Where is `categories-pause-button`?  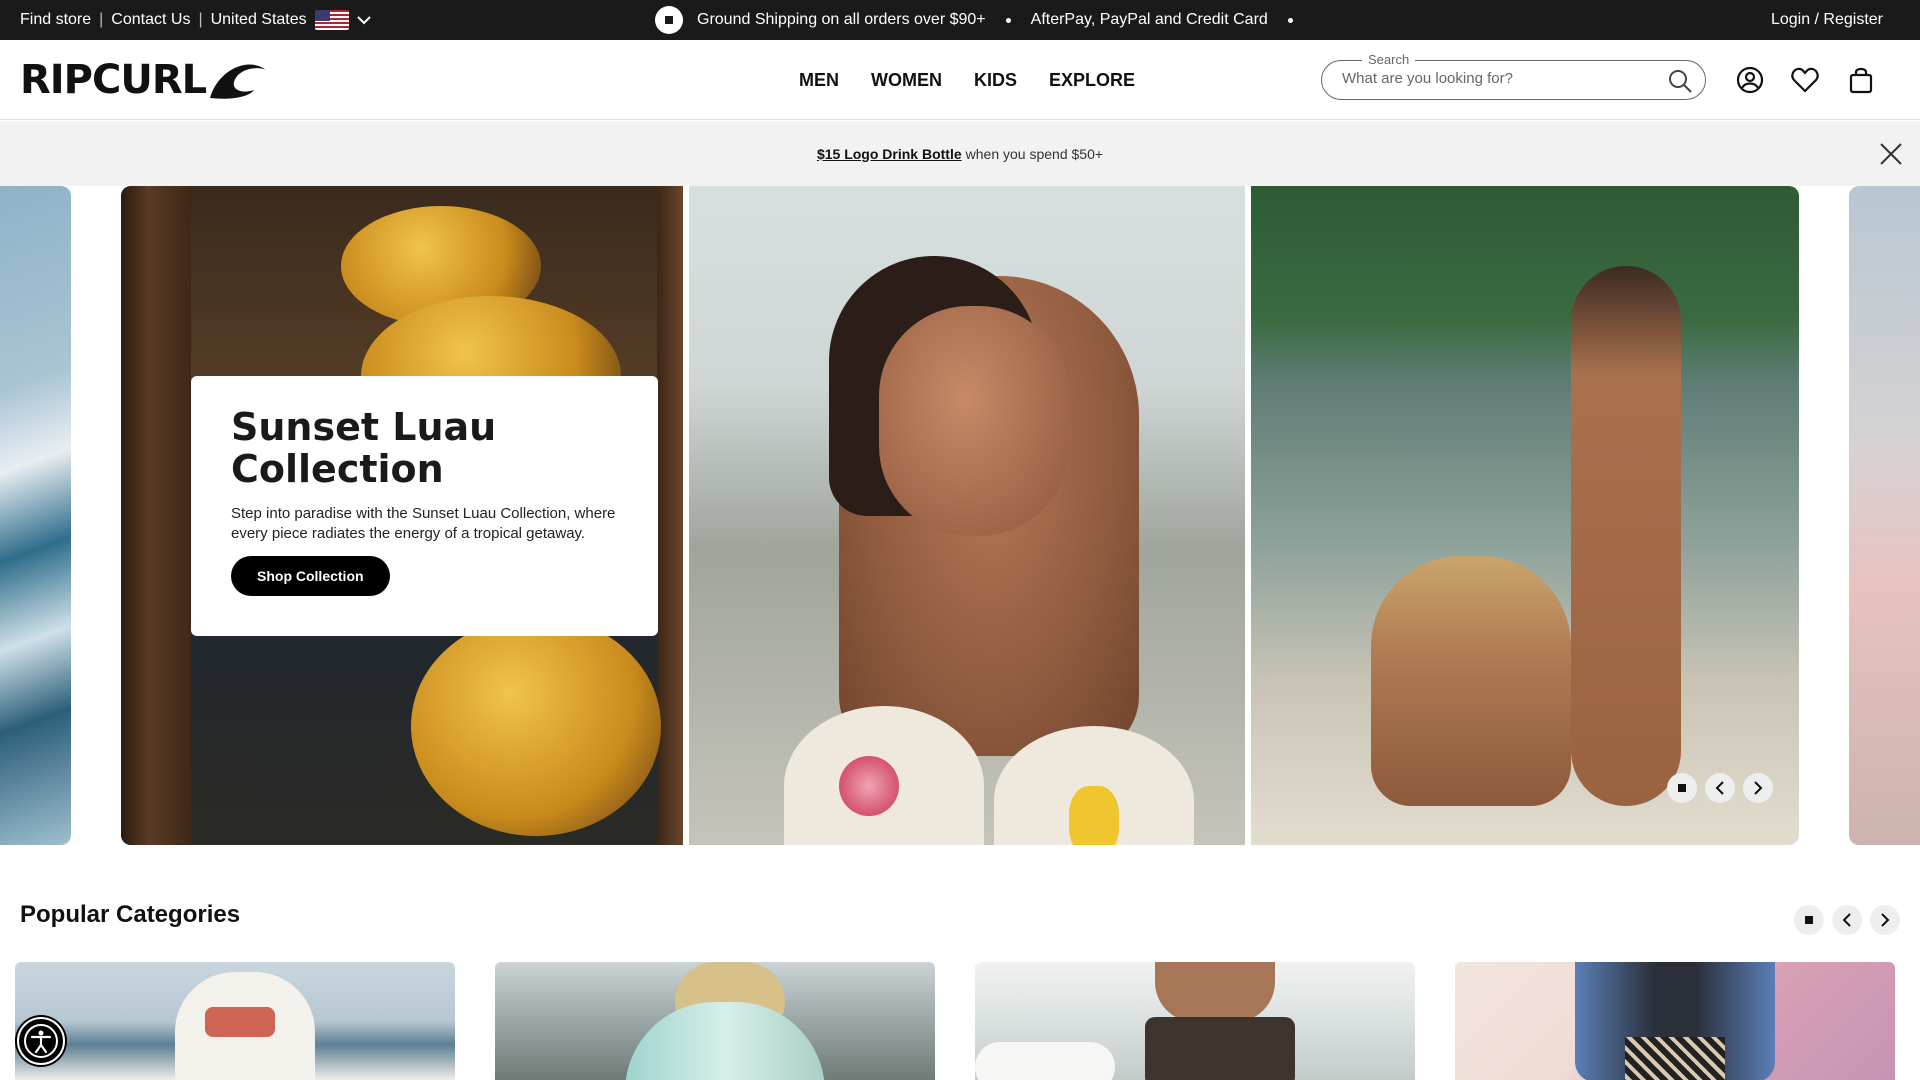 categories-pause-button is located at coordinates (1809, 920).